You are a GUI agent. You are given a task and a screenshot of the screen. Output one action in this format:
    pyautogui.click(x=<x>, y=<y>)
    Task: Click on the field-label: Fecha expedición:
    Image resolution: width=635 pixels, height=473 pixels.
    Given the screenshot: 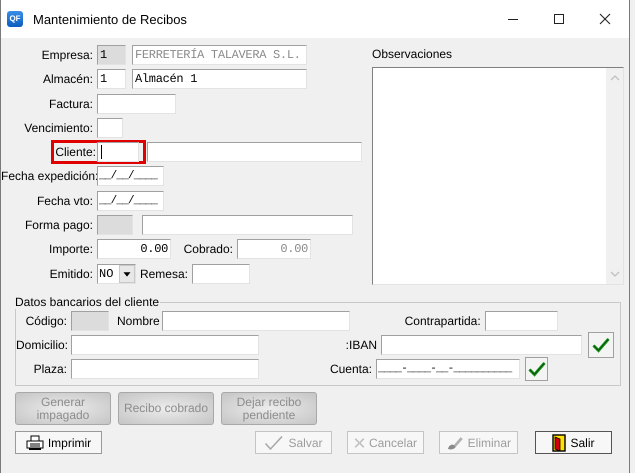 What is the action you would take?
    pyautogui.click(x=49, y=176)
    